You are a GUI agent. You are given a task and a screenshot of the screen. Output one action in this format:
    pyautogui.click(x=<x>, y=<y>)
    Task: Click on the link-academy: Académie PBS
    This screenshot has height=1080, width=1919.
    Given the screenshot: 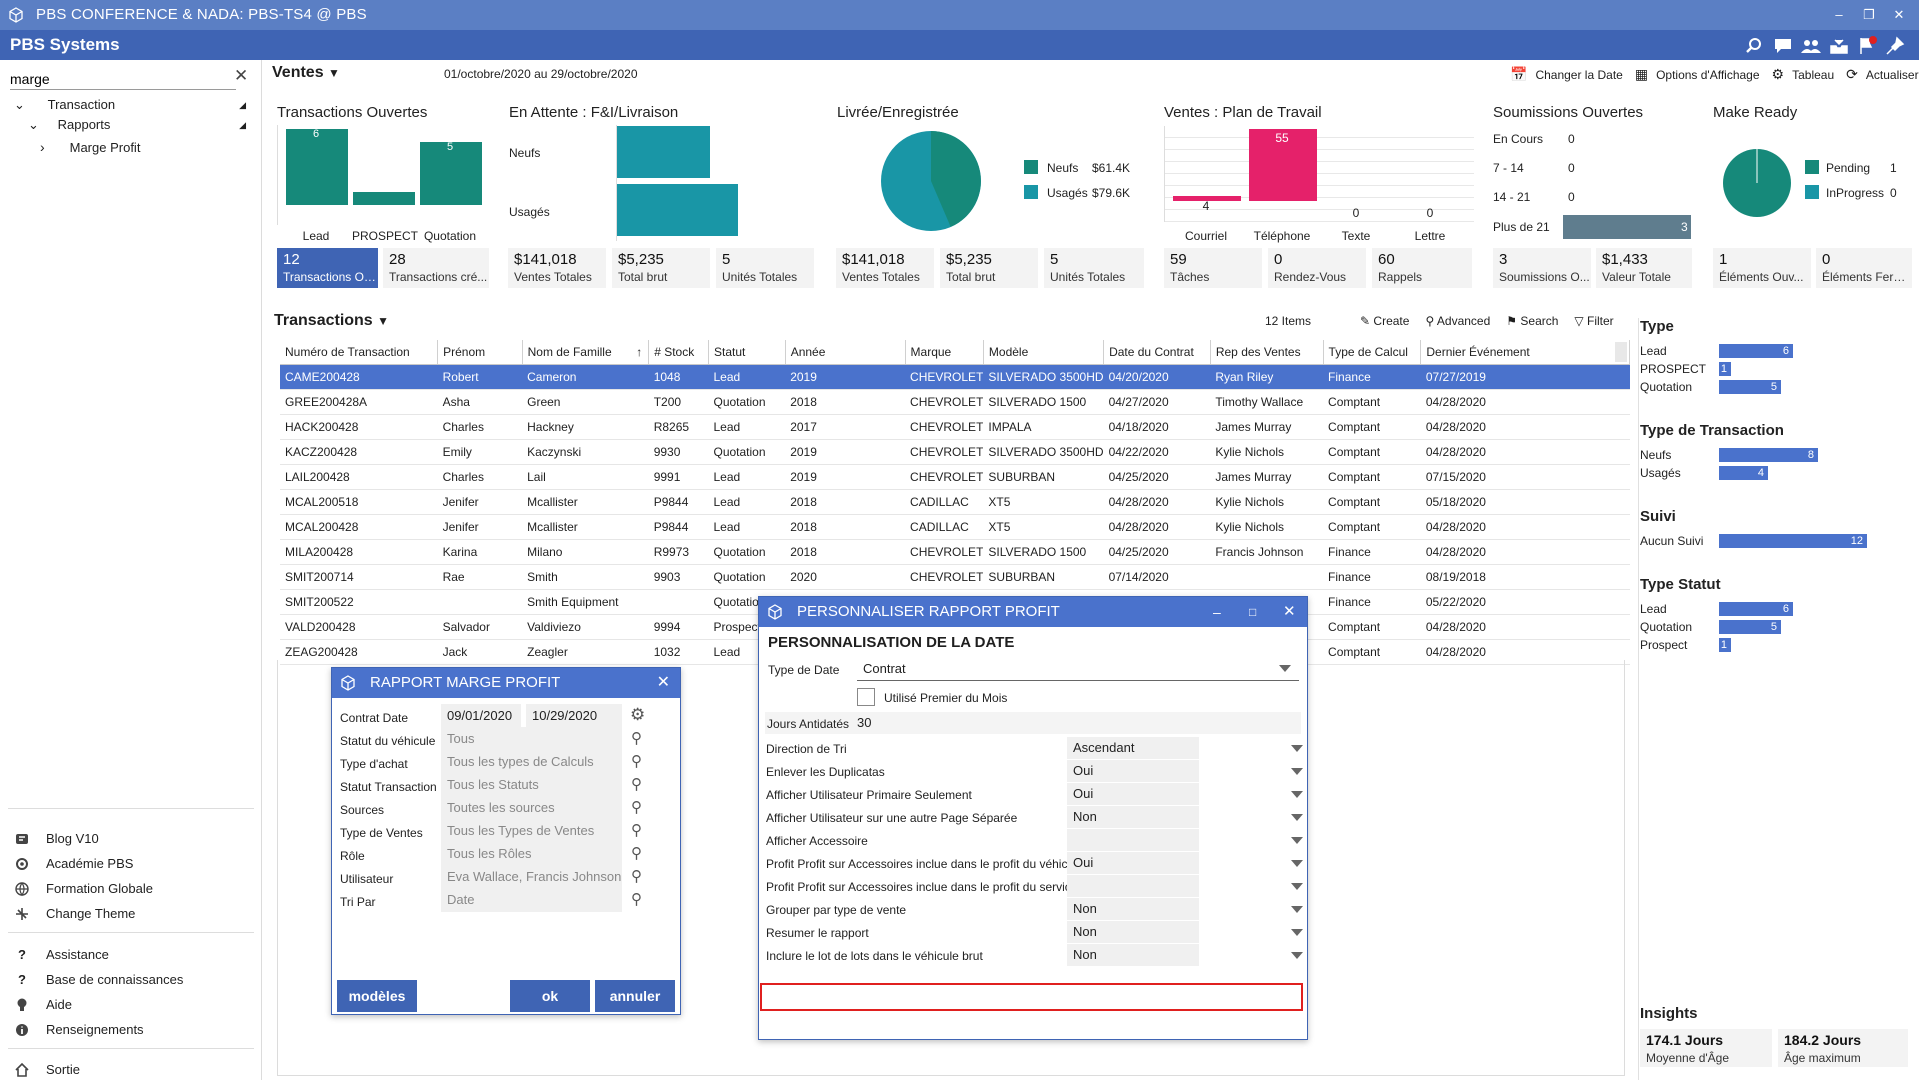 What is the action you would take?
    pyautogui.click(x=73, y=864)
    